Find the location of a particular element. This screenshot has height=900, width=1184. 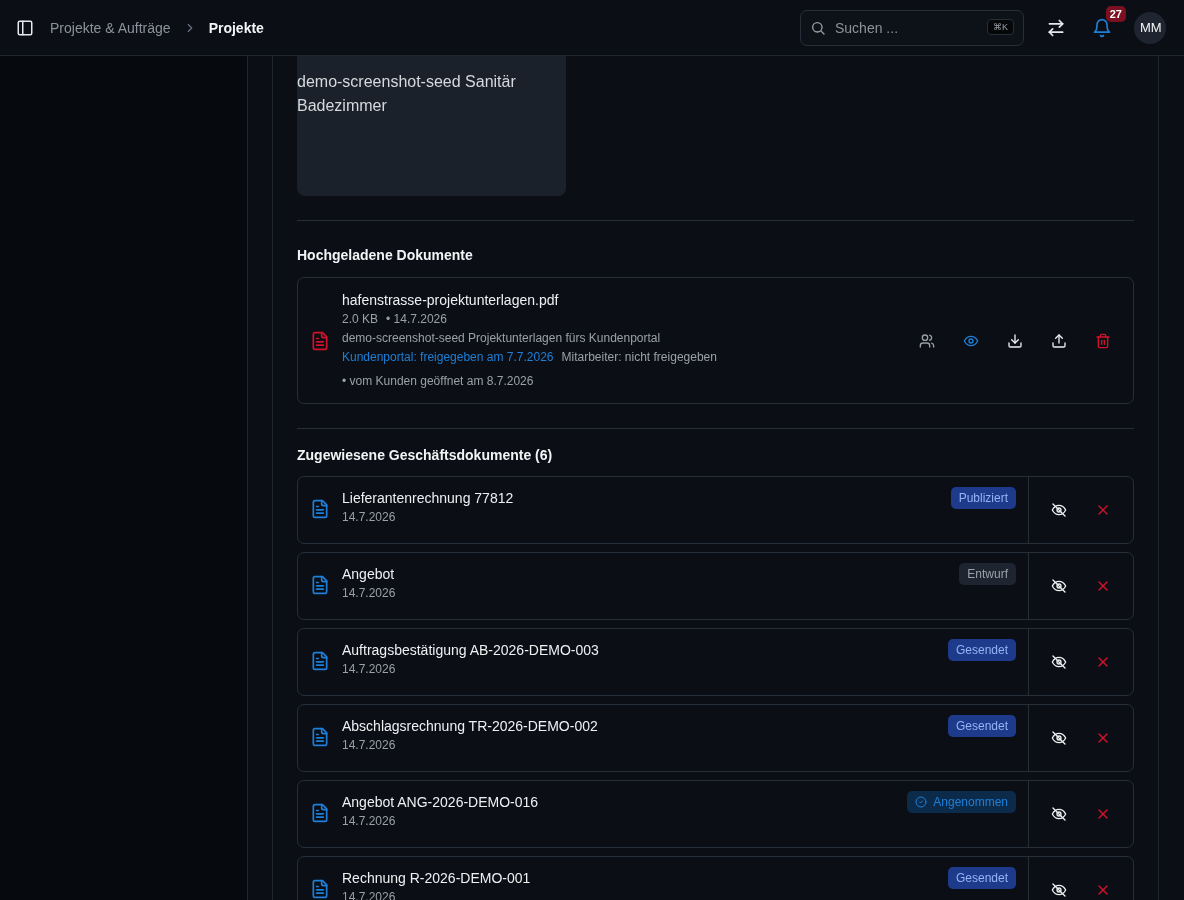

section-title: Zugewiesene Geschäftsdokumente (6) is located at coordinates (425, 455).